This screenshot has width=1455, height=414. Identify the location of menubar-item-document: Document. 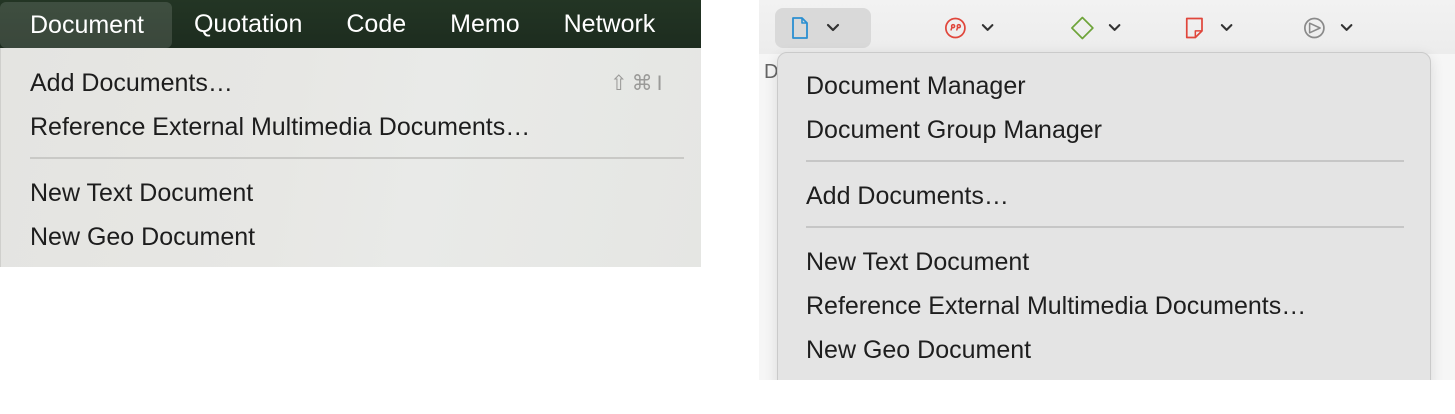
(86, 24).